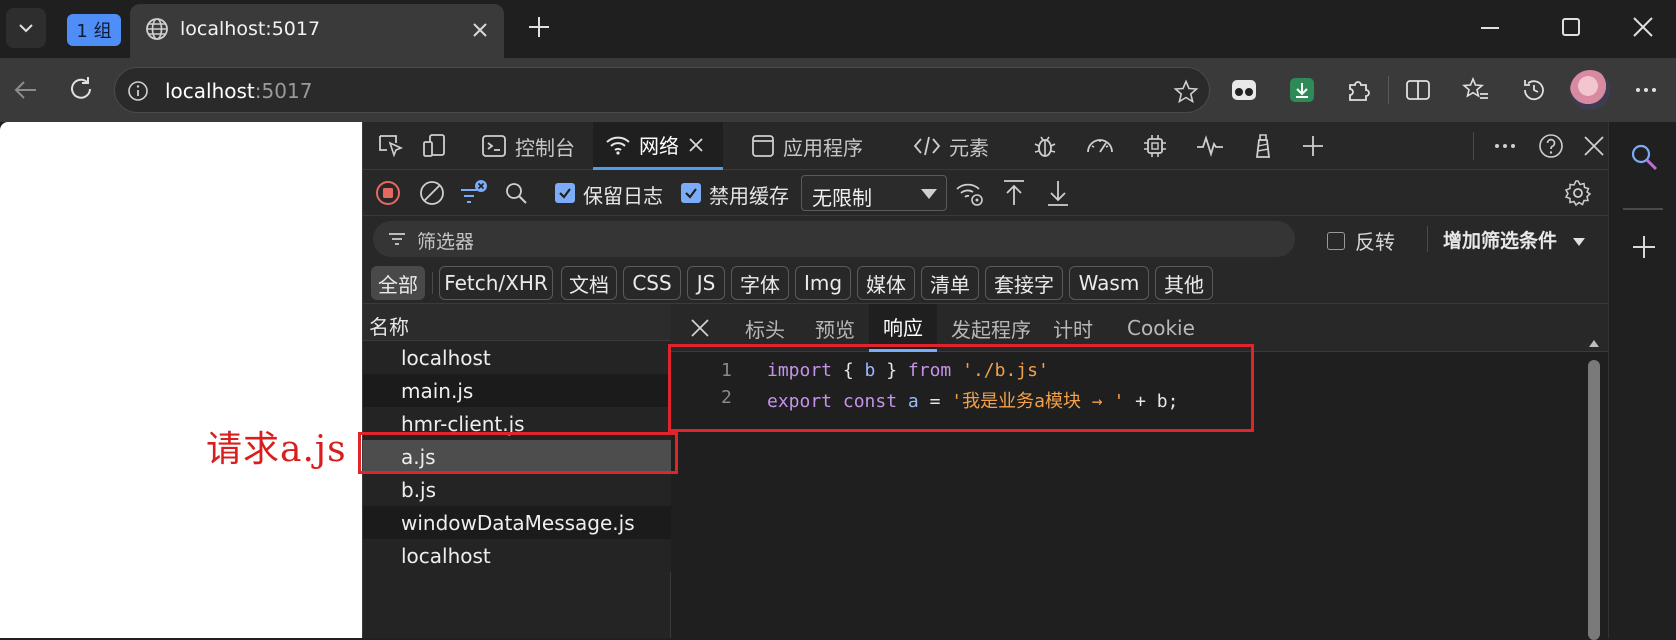 Image resolution: width=1676 pixels, height=640 pixels. What do you see at coordinates (1578, 193) in the screenshot?
I see `network-settings-gear-icon` at bounding box center [1578, 193].